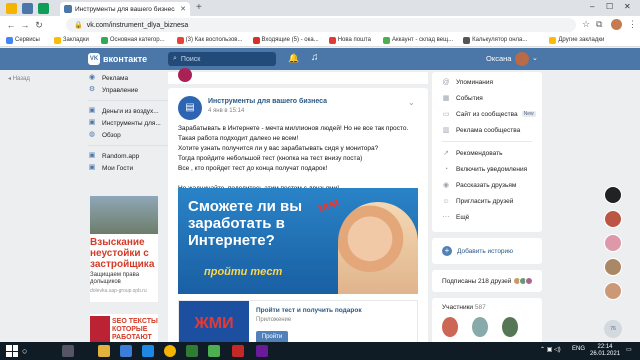 The image size is (640, 360). I want to click on bookmark: Нова пошта, so click(349, 40).